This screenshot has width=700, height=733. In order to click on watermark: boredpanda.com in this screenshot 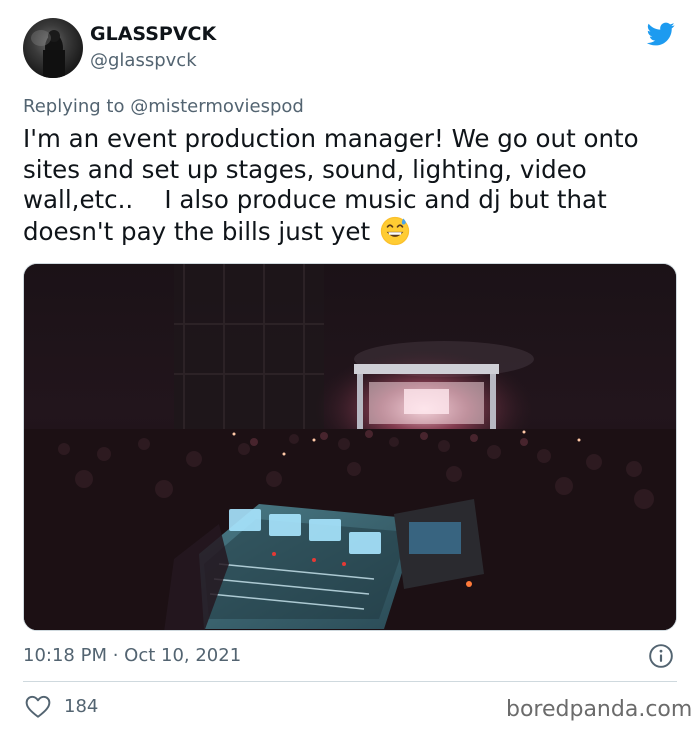, I will do `click(599, 709)`.